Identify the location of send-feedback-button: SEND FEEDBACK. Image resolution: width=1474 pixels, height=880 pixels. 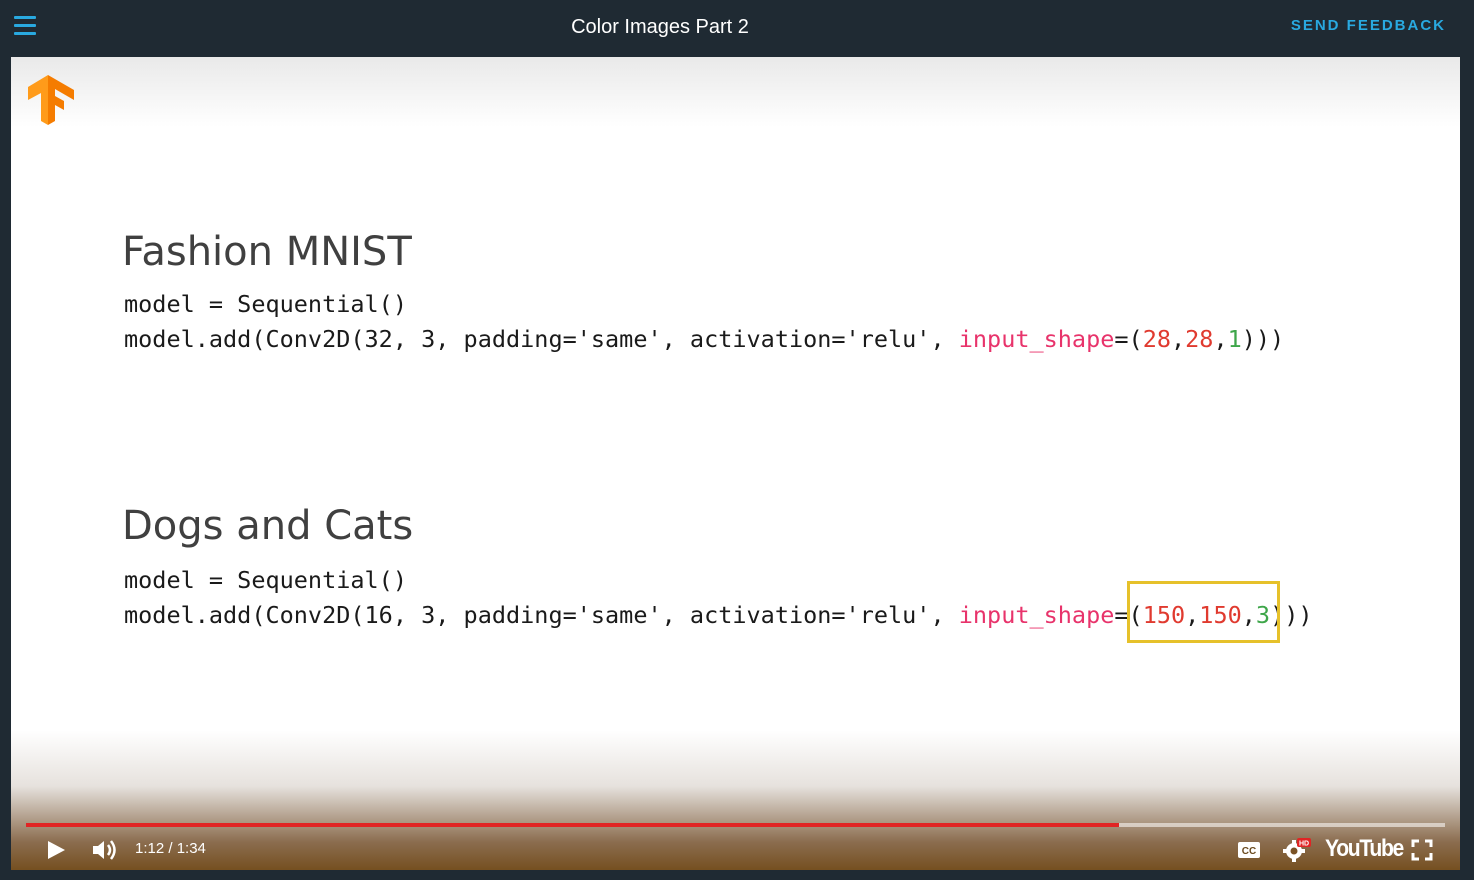
(1368, 25).